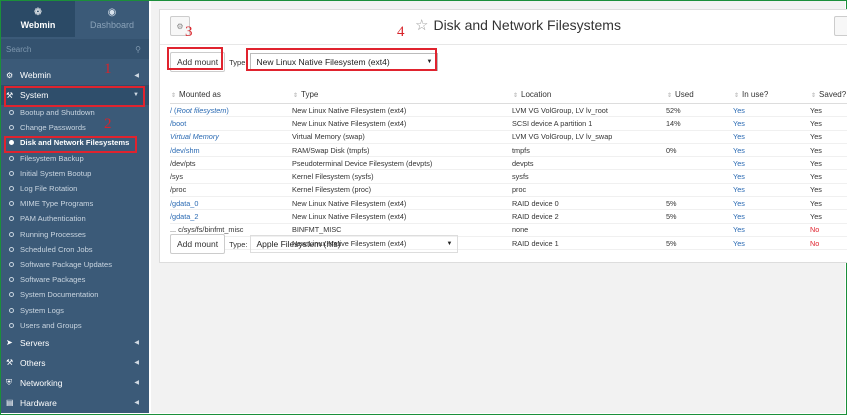 Image resolution: width=847 pixels, height=415 pixels. Describe the element at coordinates (589, 150) in the screenshot. I see `cell-location: tmpfs` at that location.